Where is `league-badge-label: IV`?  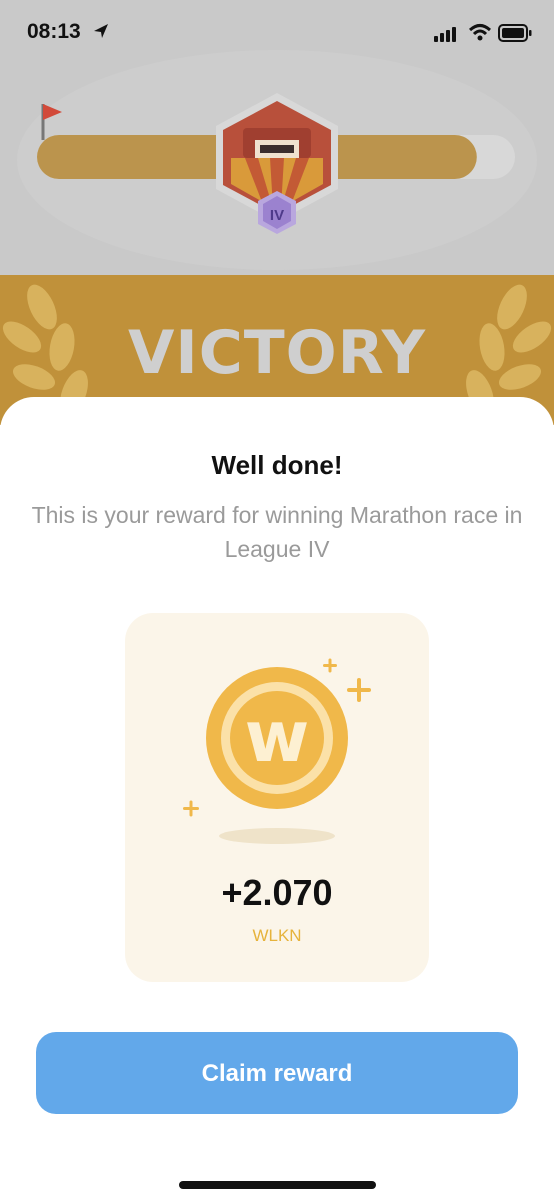
league-badge-label: IV is located at coordinates (277, 215).